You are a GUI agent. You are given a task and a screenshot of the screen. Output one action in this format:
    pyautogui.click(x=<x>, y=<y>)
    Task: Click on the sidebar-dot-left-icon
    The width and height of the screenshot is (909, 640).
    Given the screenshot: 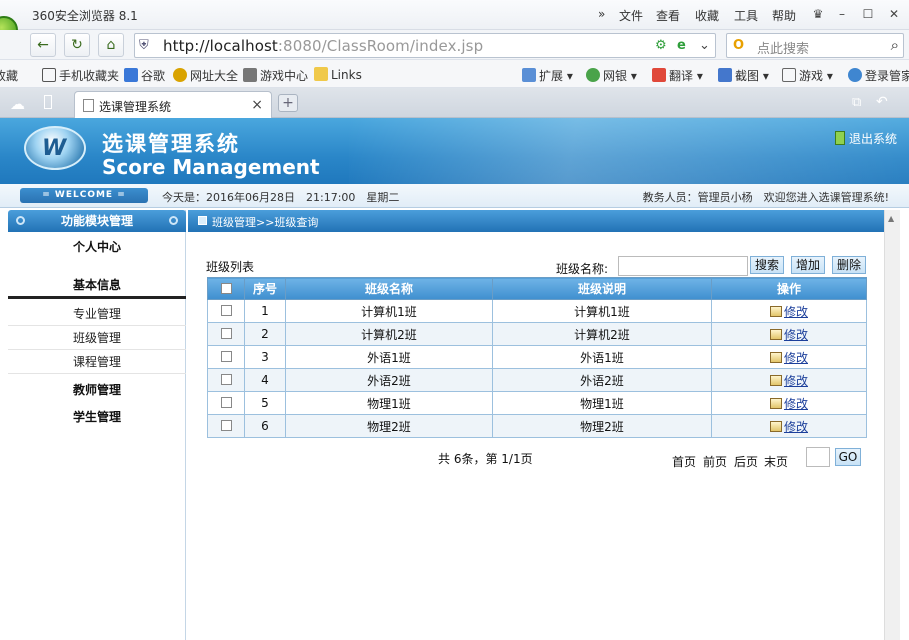 What is the action you would take?
    pyautogui.click(x=20, y=220)
    